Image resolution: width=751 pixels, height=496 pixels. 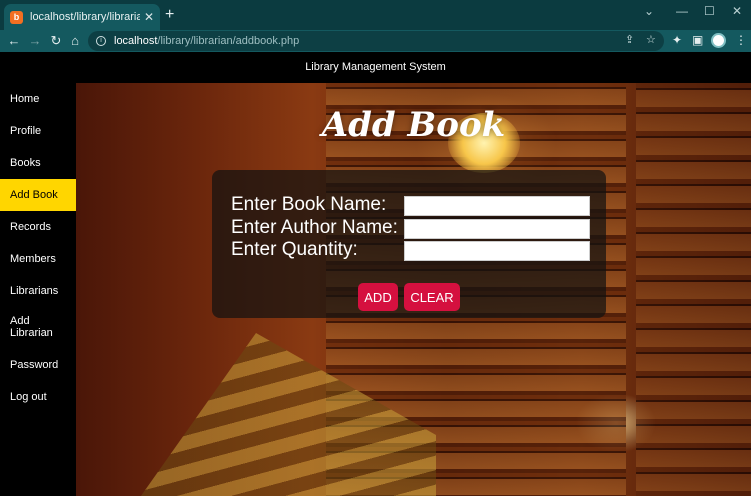 I want to click on sidebar-item-members: Members, so click(x=38, y=259).